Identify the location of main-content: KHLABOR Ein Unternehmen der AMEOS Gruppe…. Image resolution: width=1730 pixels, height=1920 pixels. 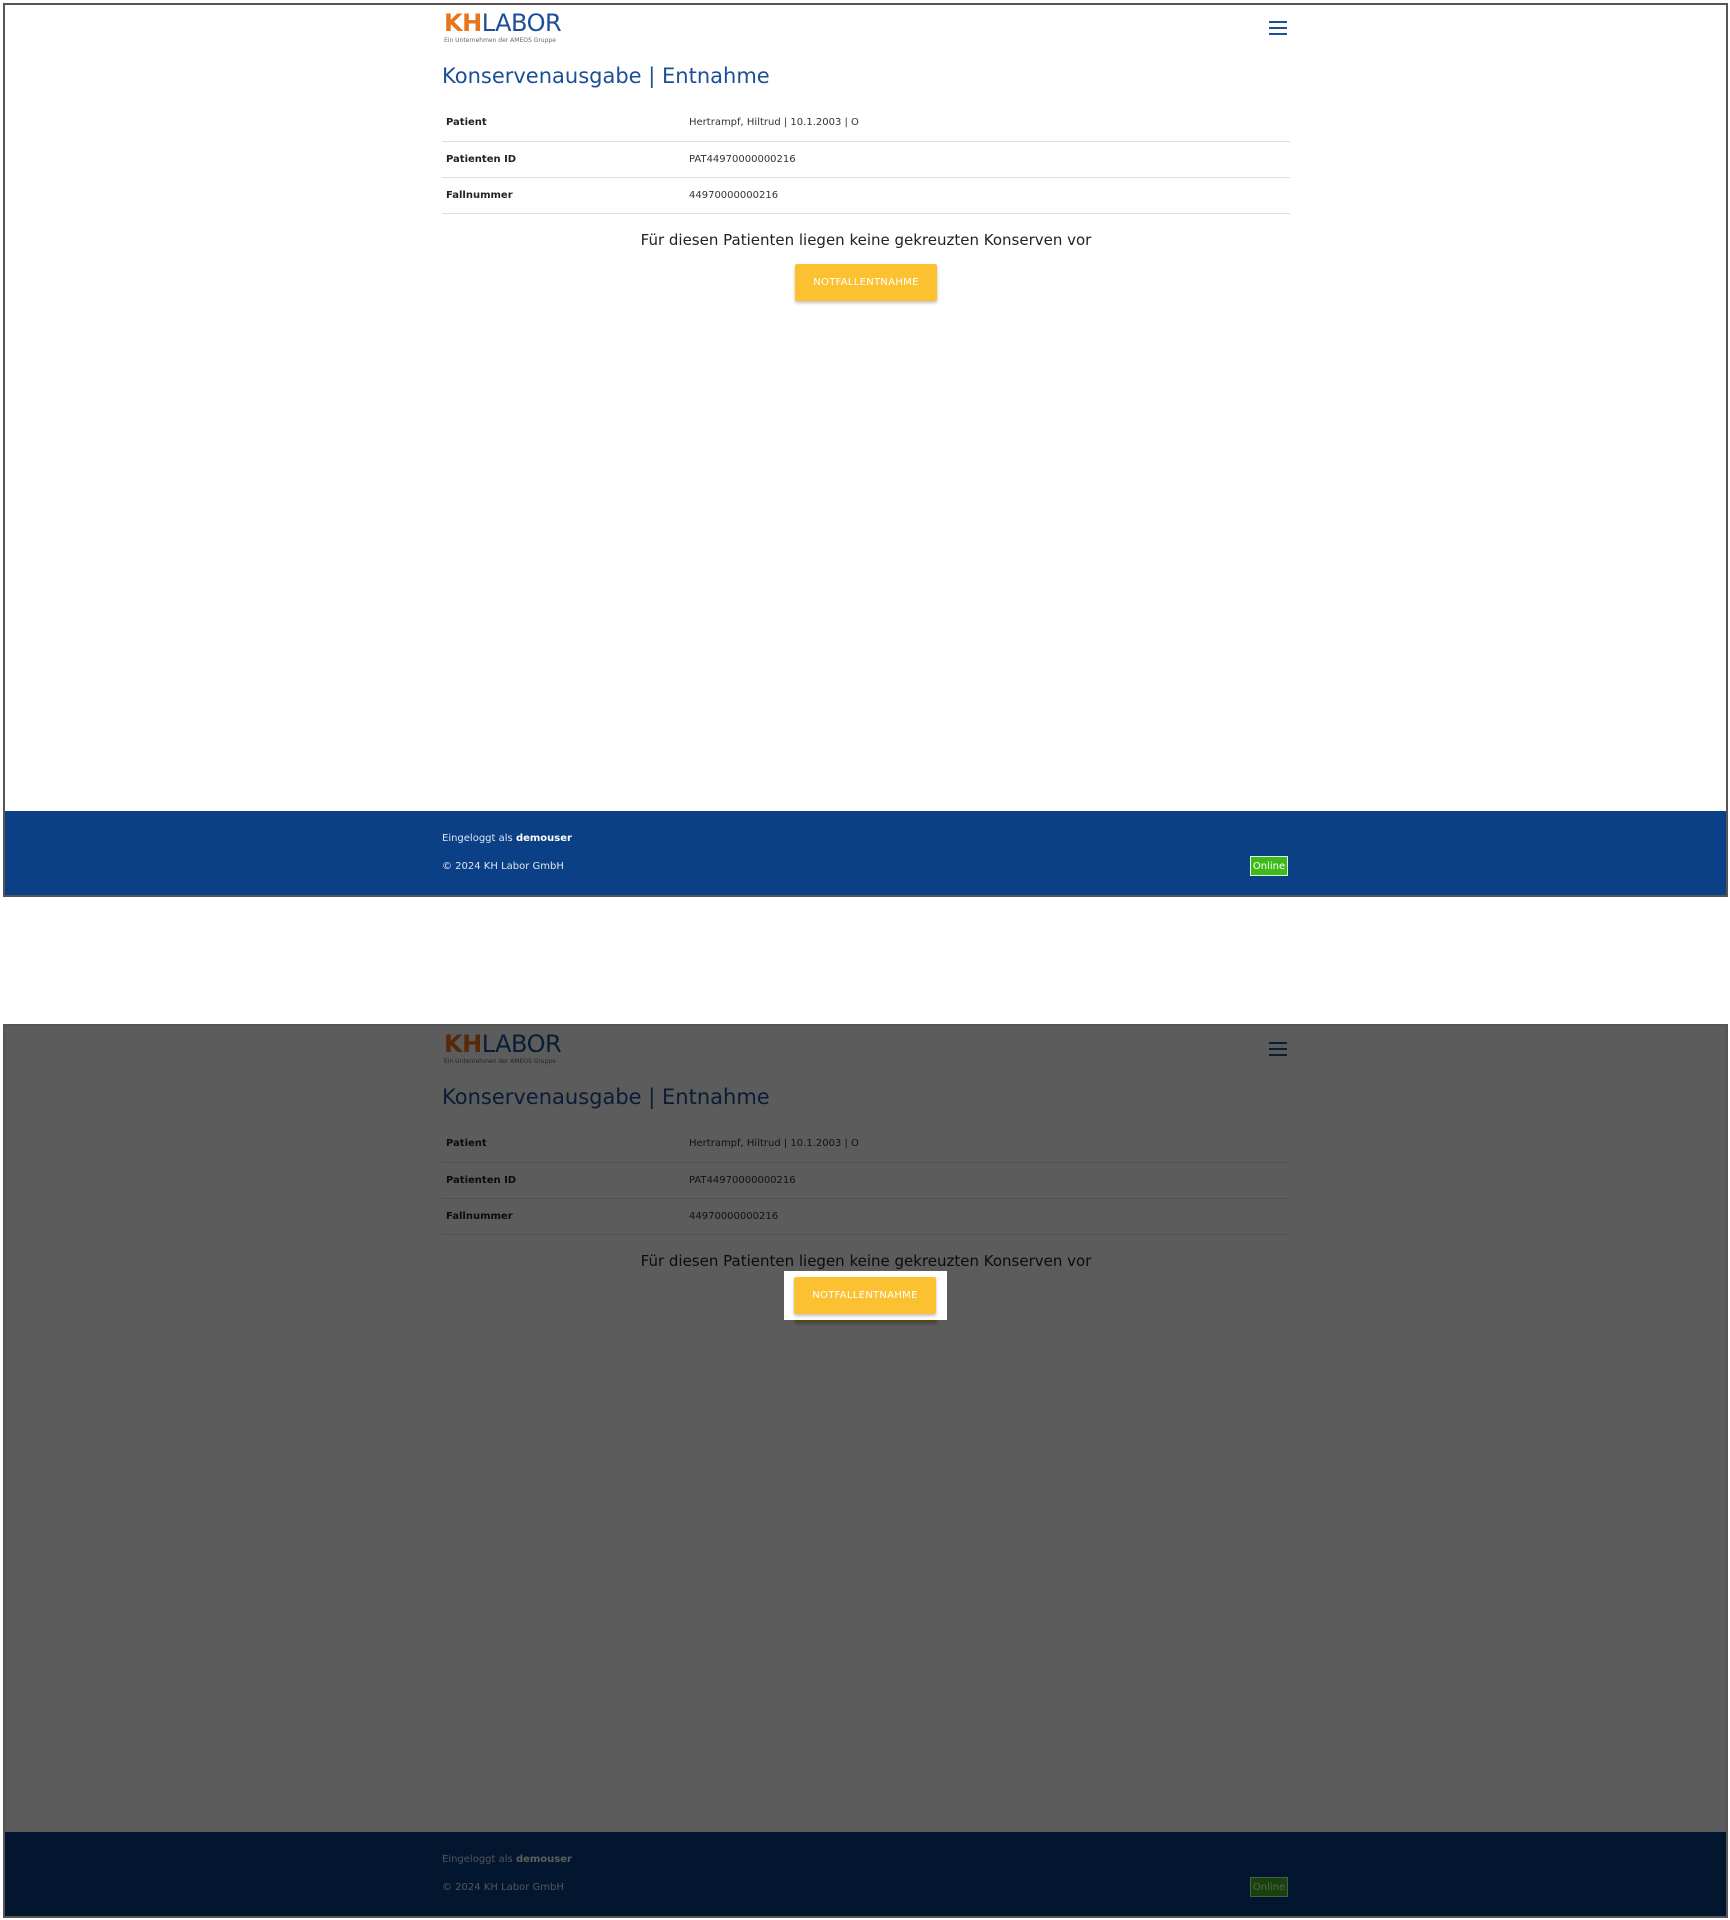
(866, 153).